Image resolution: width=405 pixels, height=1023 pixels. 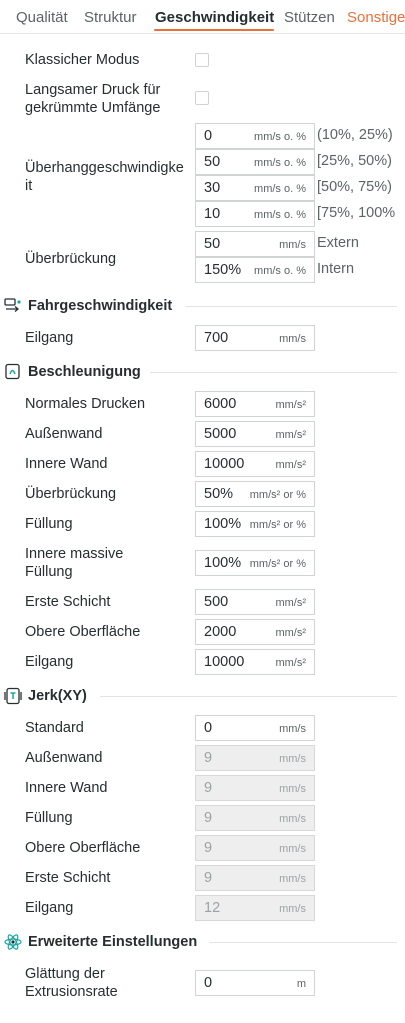 I want to click on accel-normal-printing-label: Normales Drucken, so click(x=85, y=404).